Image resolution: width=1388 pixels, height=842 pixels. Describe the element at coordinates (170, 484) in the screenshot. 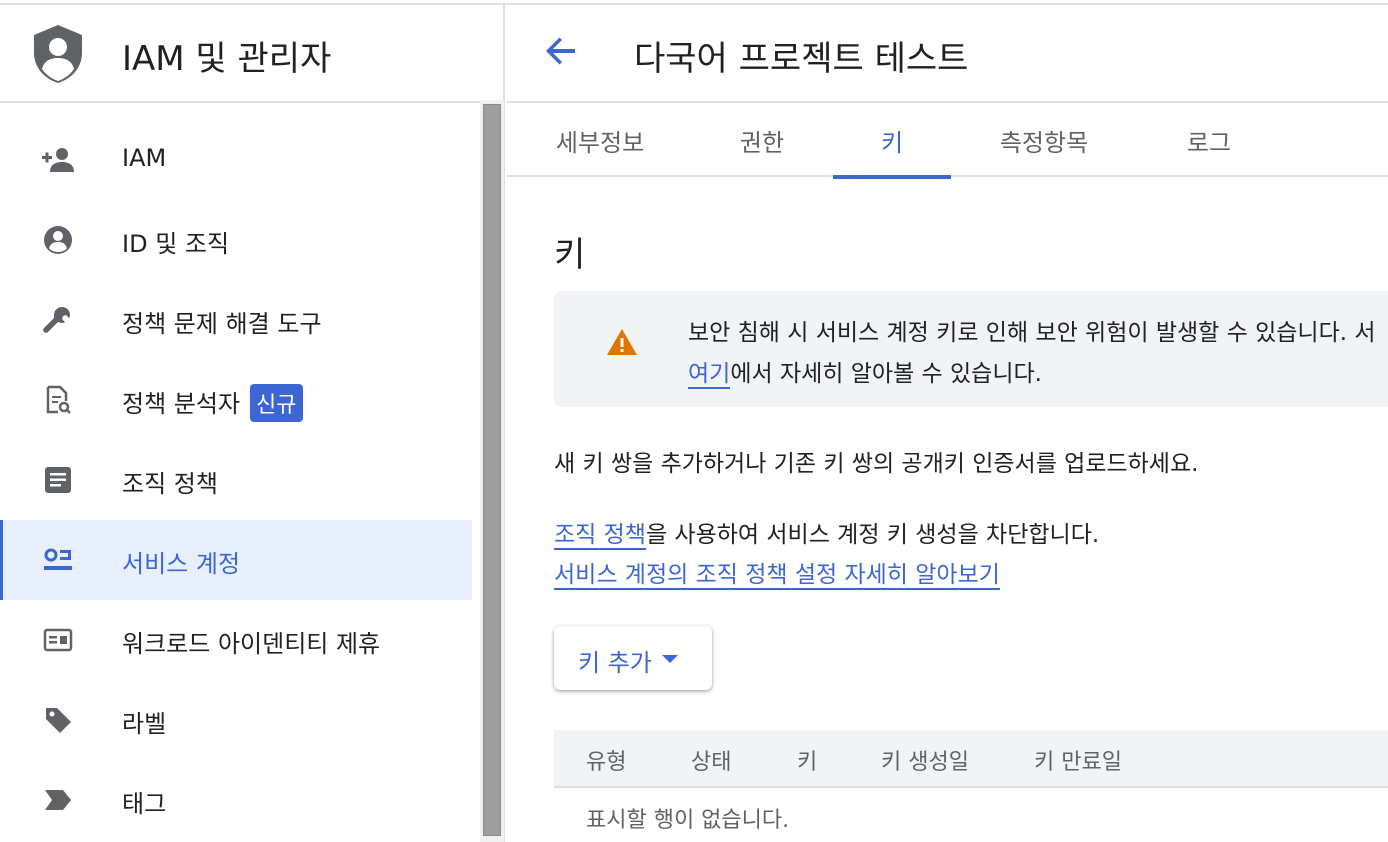

I see `sidebar-item-label: 조직 정책` at that location.